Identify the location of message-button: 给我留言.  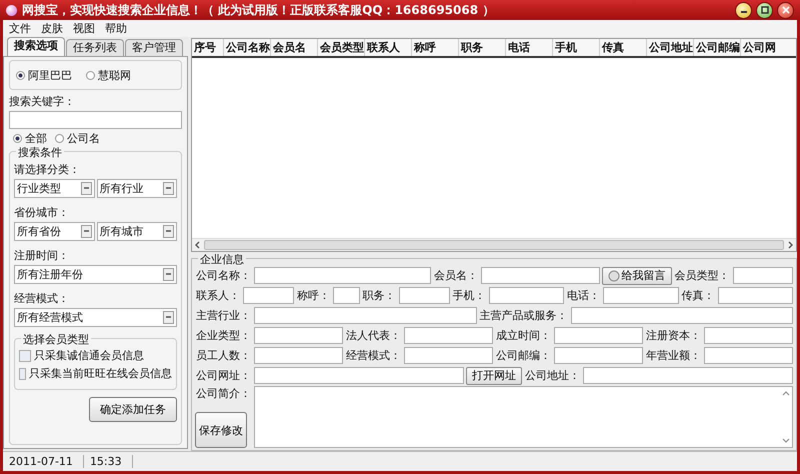
(637, 275).